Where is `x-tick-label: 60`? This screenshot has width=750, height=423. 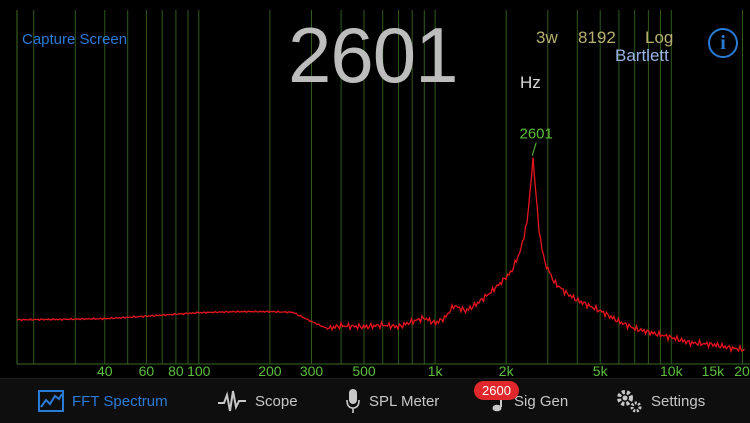
x-tick-label: 60 is located at coordinates (147, 370).